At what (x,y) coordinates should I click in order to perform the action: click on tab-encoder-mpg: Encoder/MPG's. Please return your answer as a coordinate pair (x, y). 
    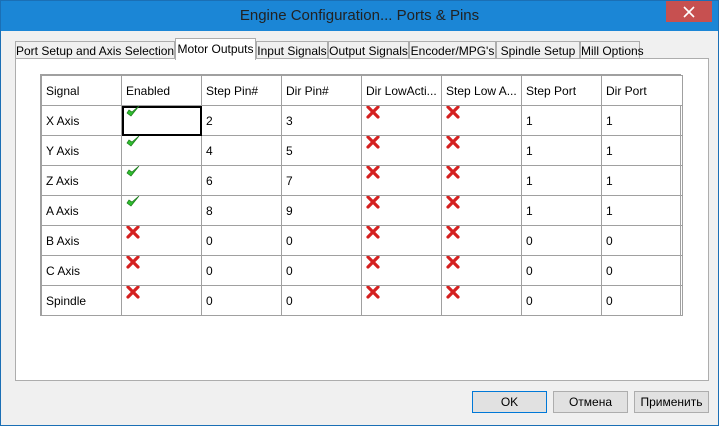
    Looking at the image, I should click on (452, 50).